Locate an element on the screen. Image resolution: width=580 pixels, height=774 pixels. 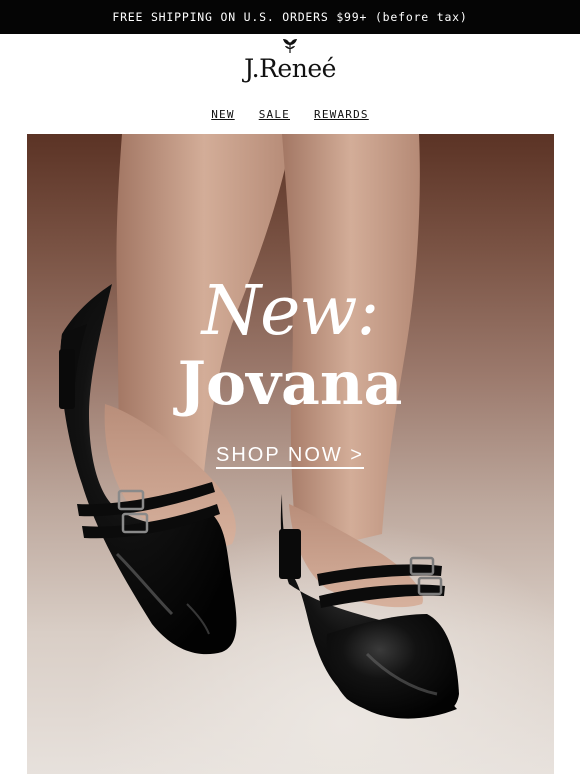
shop-now-label: SHOP NOW > is located at coordinates (290, 456).